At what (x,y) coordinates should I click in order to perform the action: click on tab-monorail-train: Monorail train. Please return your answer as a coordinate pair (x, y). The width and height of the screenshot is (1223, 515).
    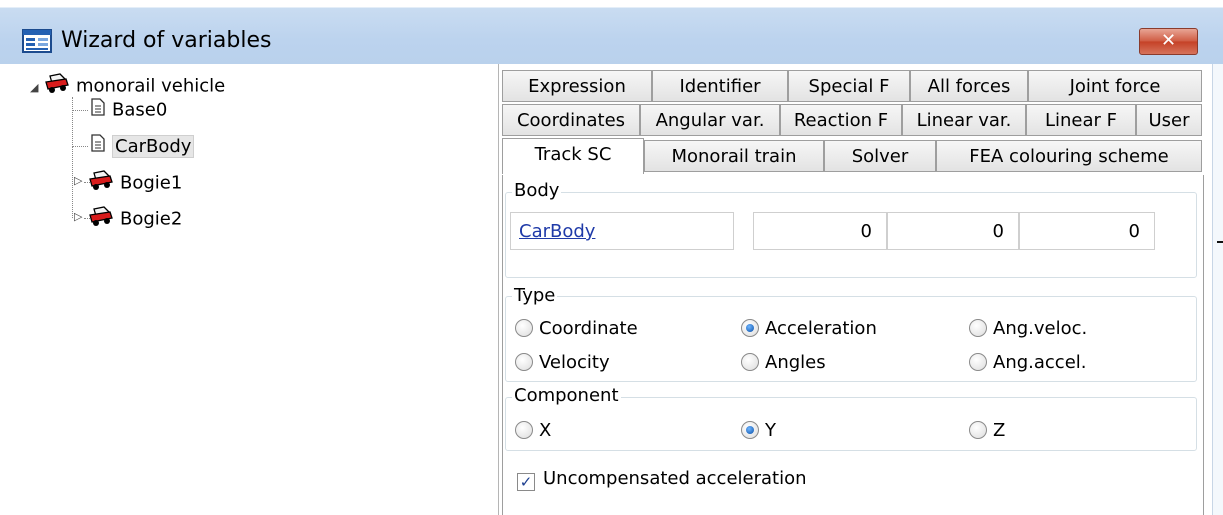
    Looking at the image, I should click on (734, 156).